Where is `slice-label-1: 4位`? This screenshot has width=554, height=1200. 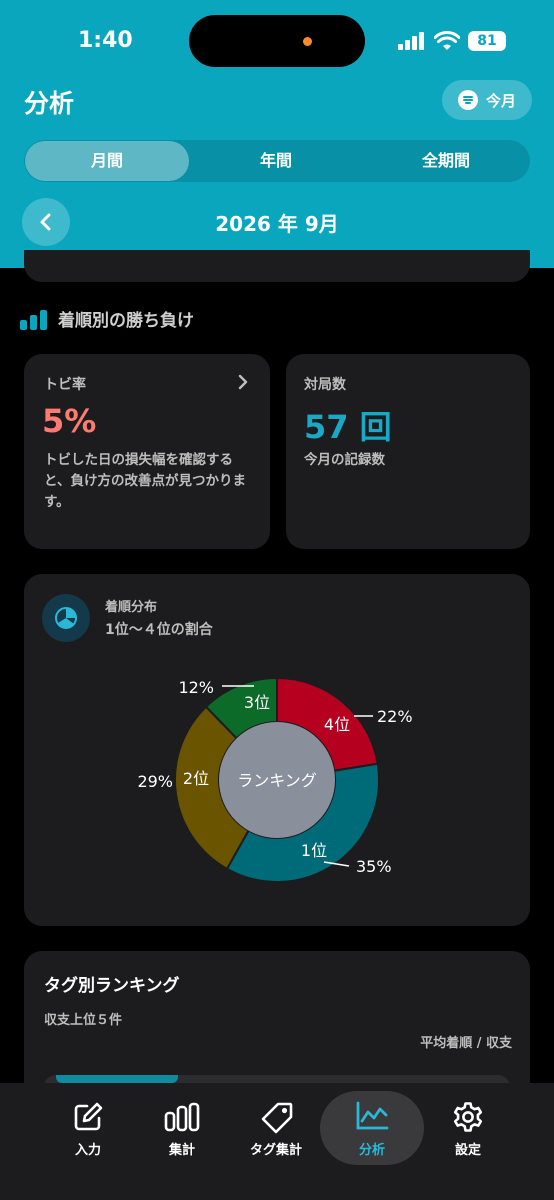
slice-label-1: 4位 is located at coordinates (337, 724).